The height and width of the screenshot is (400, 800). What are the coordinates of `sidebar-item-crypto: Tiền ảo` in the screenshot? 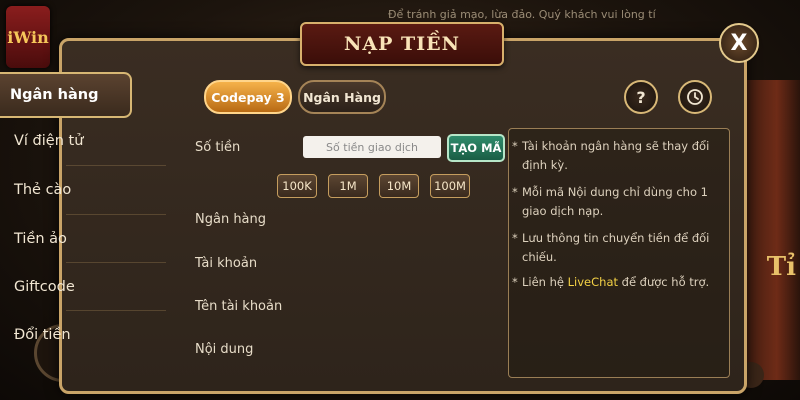 It's located at (63, 239).